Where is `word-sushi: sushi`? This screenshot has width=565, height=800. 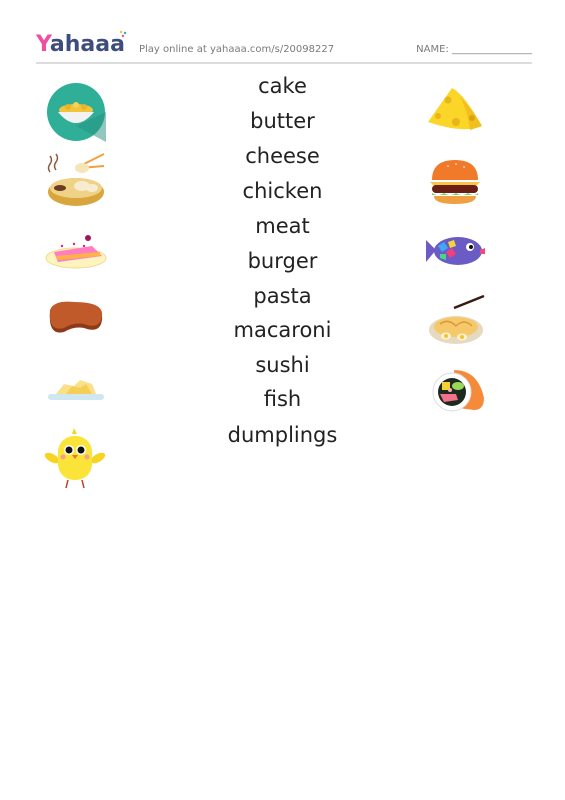
word-sushi: sushi is located at coordinates (282, 365).